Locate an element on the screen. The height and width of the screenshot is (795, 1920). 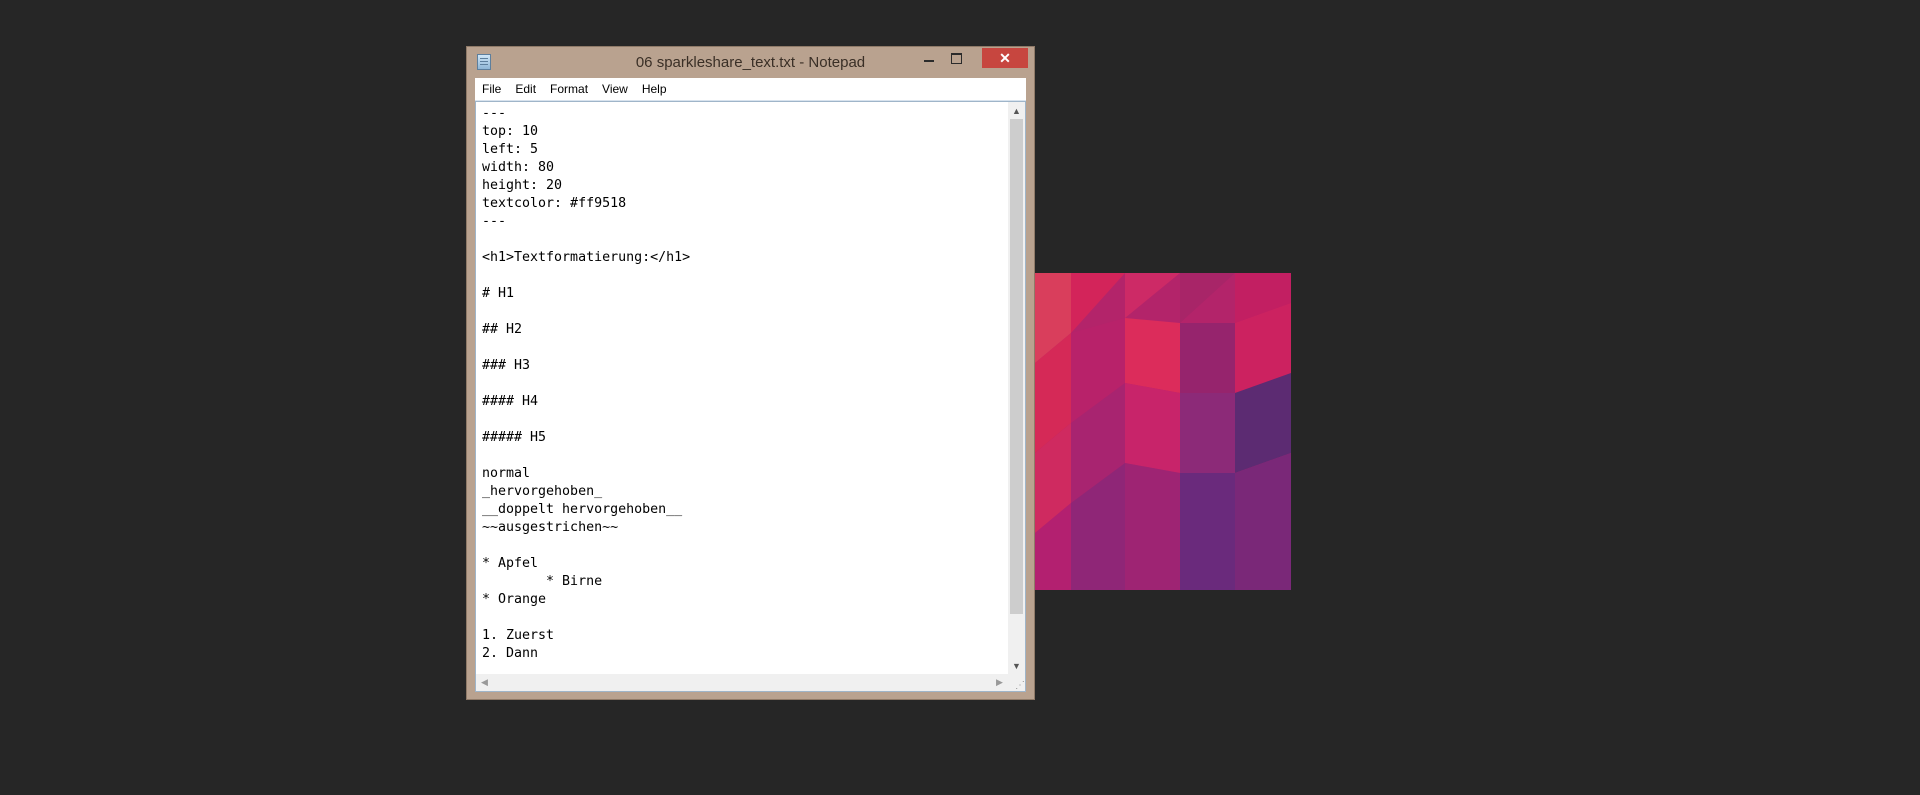
vertical-scrollbar: ▲ ▼ is located at coordinates (1016, 388).